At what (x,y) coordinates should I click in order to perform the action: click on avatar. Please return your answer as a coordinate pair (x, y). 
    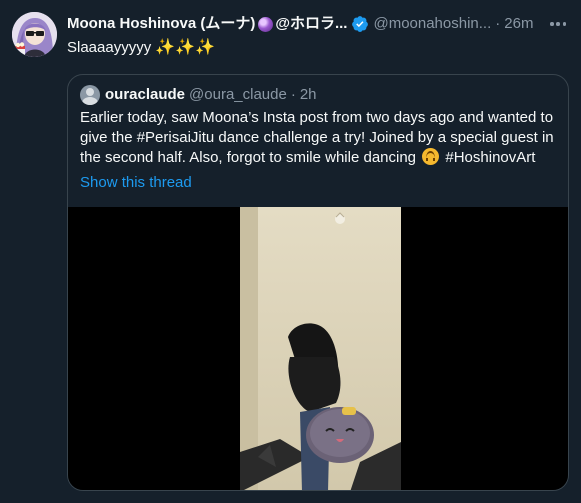
    Looking at the image, I should click on (34, 34).